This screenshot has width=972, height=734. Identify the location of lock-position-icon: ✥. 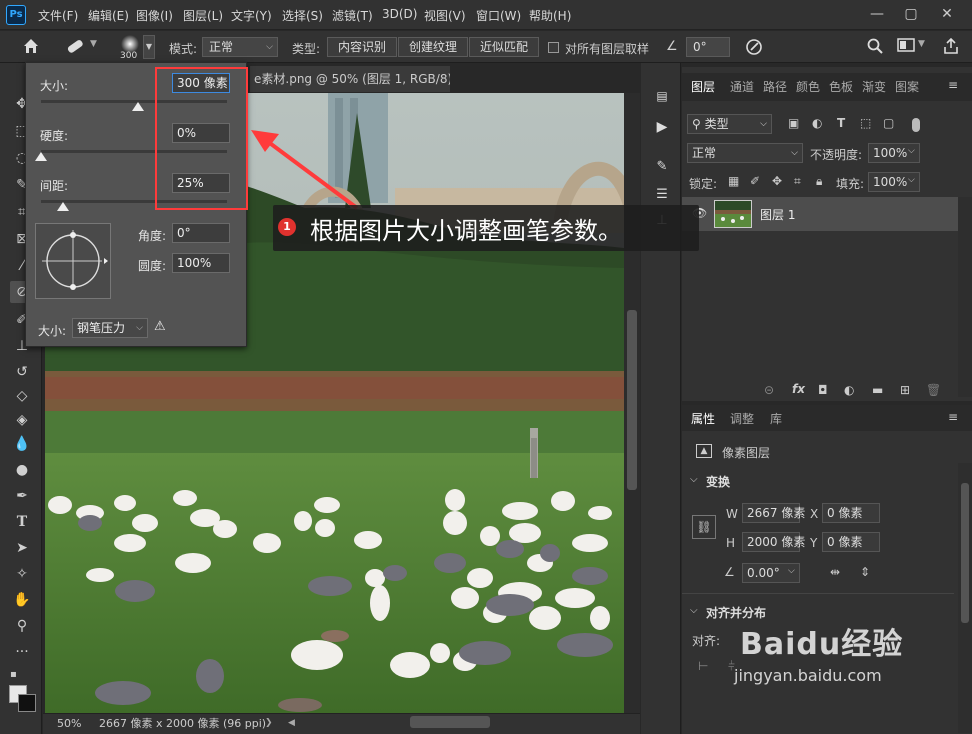
(777, 181).